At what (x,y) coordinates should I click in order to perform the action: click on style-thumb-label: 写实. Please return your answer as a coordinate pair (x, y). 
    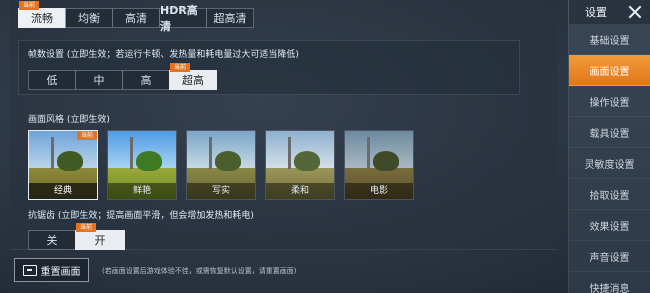
    Looking at the image, I should click on (221, 191).